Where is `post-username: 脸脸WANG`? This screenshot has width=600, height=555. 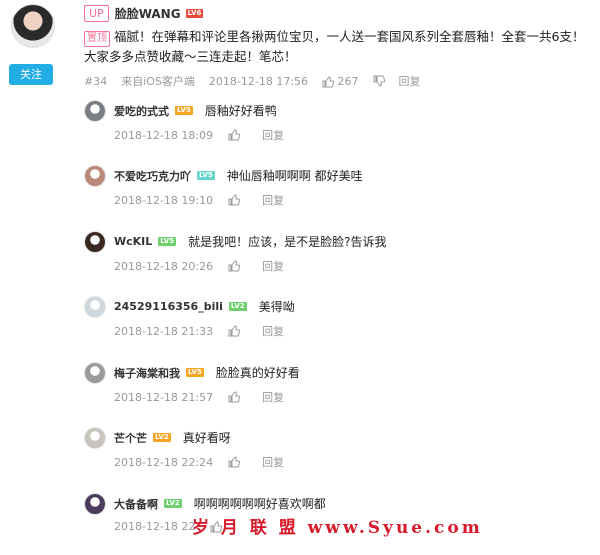
post-username: 脸脸WANG is located at coordinates (148, 13).